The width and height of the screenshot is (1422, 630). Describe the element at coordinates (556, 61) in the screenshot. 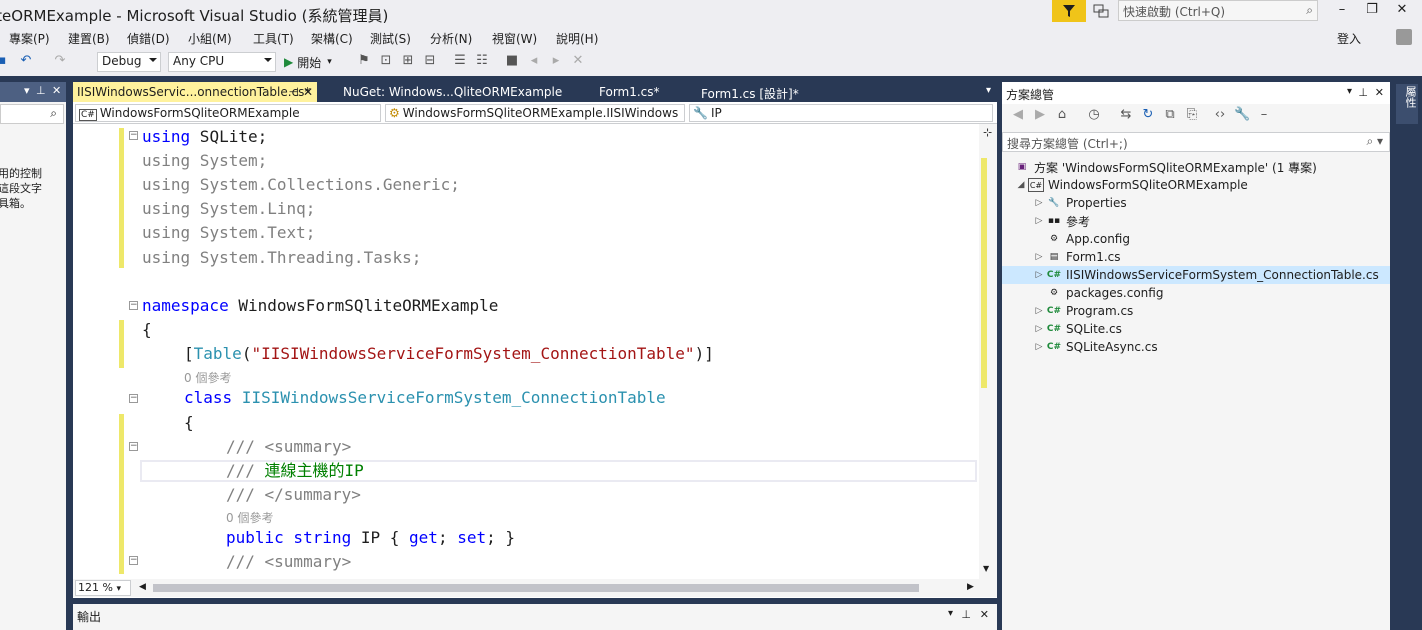

I see `next-bookmark-icon: ▸` at that location.